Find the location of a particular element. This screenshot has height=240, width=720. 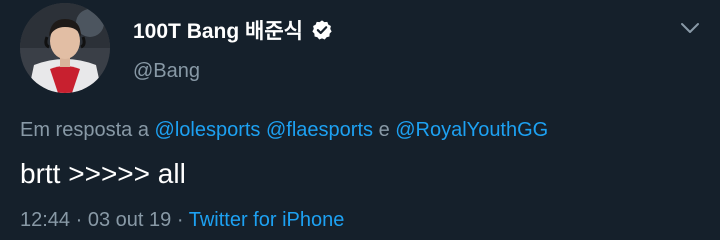

mention-link-lolesports: @lolesports is located at coordinates (208, 130).